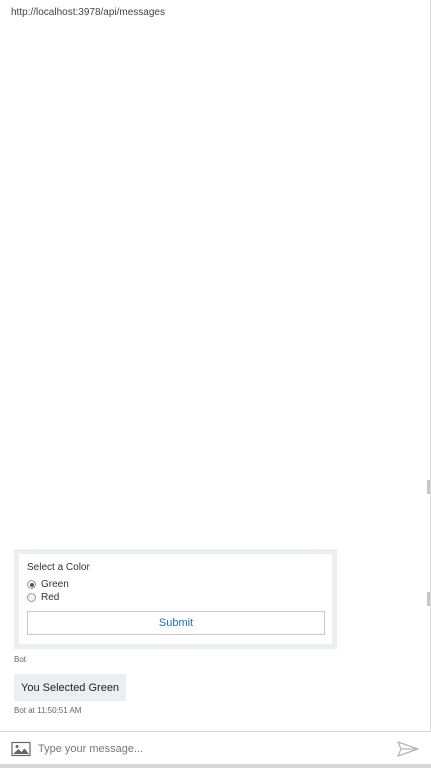 The width and height of the screenshot is (431, 768). What do you see at coordinates (58, 567) in the screenshot?
I see `card-title: Select a Color` at bounding box center [58, 567].